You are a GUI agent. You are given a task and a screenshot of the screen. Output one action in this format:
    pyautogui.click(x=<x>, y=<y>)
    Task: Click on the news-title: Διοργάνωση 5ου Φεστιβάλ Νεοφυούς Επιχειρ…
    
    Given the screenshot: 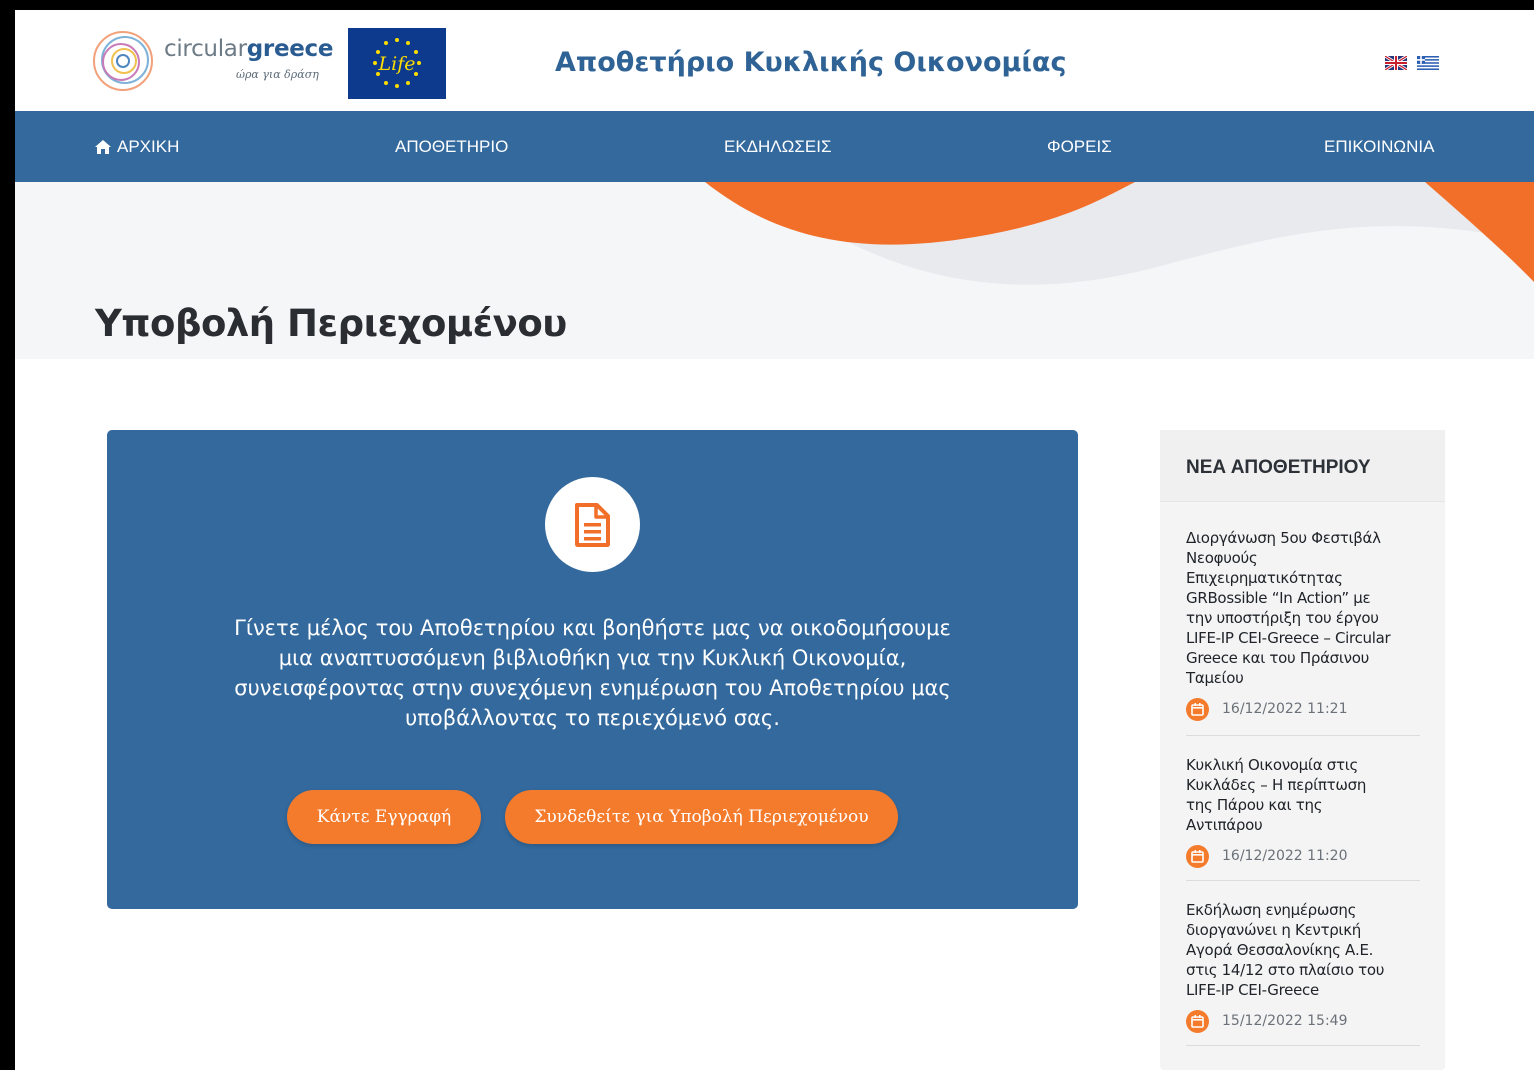 What is the action you would take?
    pyautogui.click(x=1303, y=608)
    